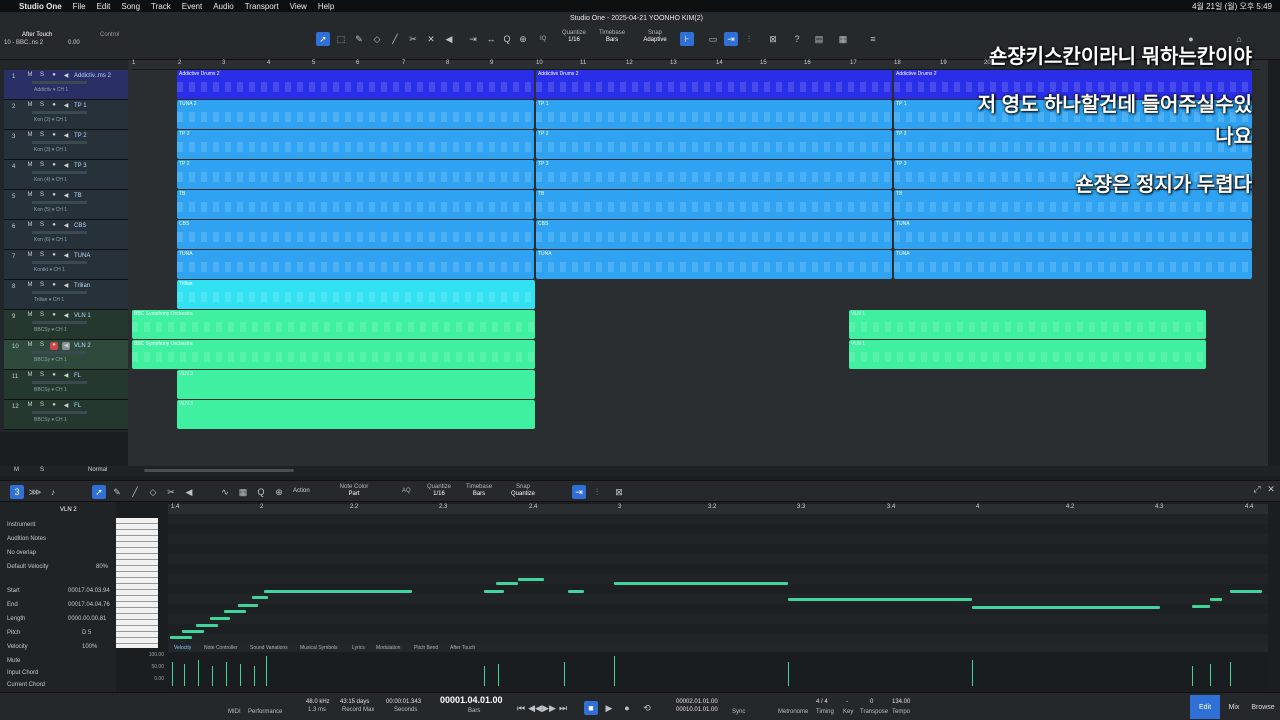 This screenshot has height=720, width=1280. I want to click on editor-transform-icon: ⊕, so click(279, 492).